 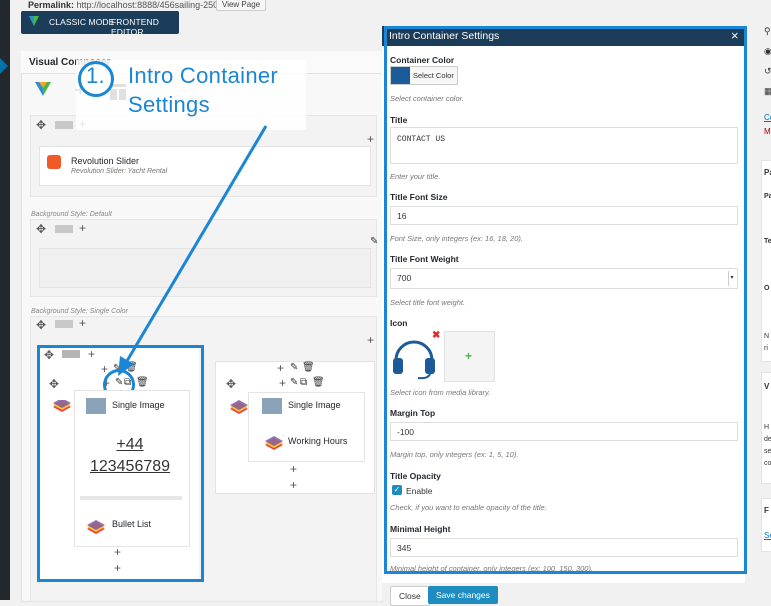 What do you see at coordinates (767, 172) in the screenshot?
I see `box-title: Pa` at bounding box center [767, 172].